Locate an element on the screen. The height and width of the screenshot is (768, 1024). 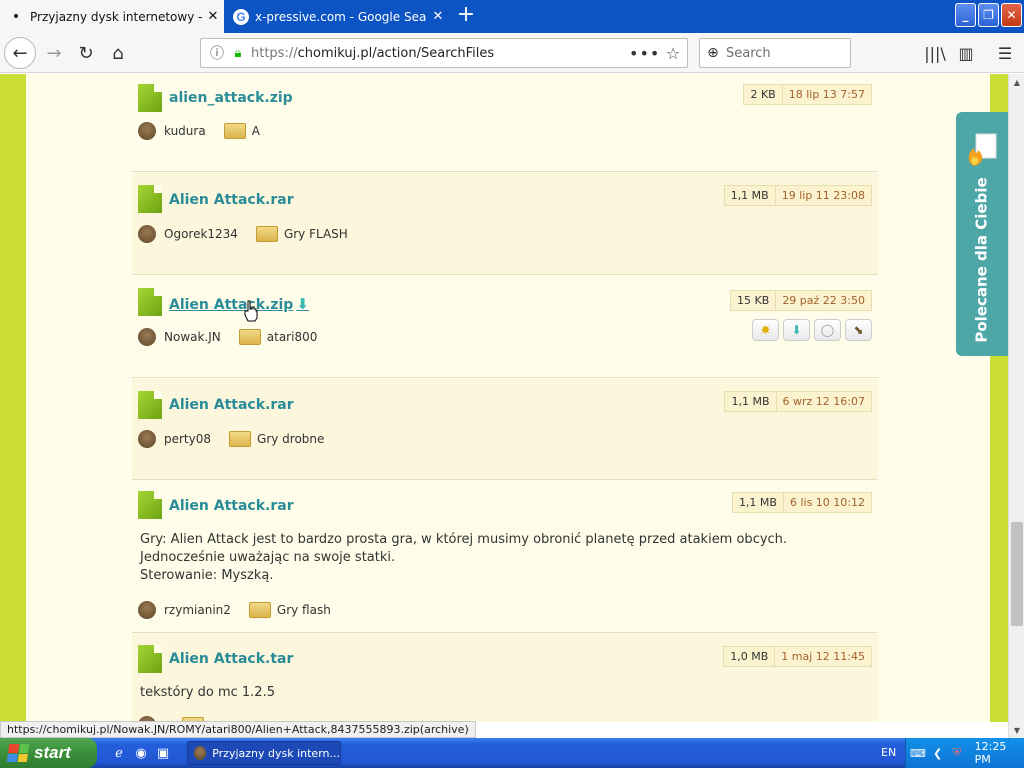
user-link: perty08 is located at coordinates (187, 439).